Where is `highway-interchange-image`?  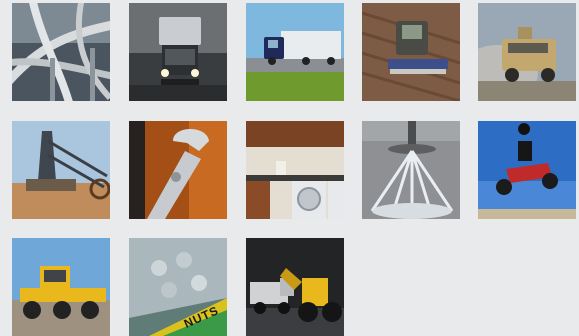 highway-interchange-image is located at coordinates (61, 52).